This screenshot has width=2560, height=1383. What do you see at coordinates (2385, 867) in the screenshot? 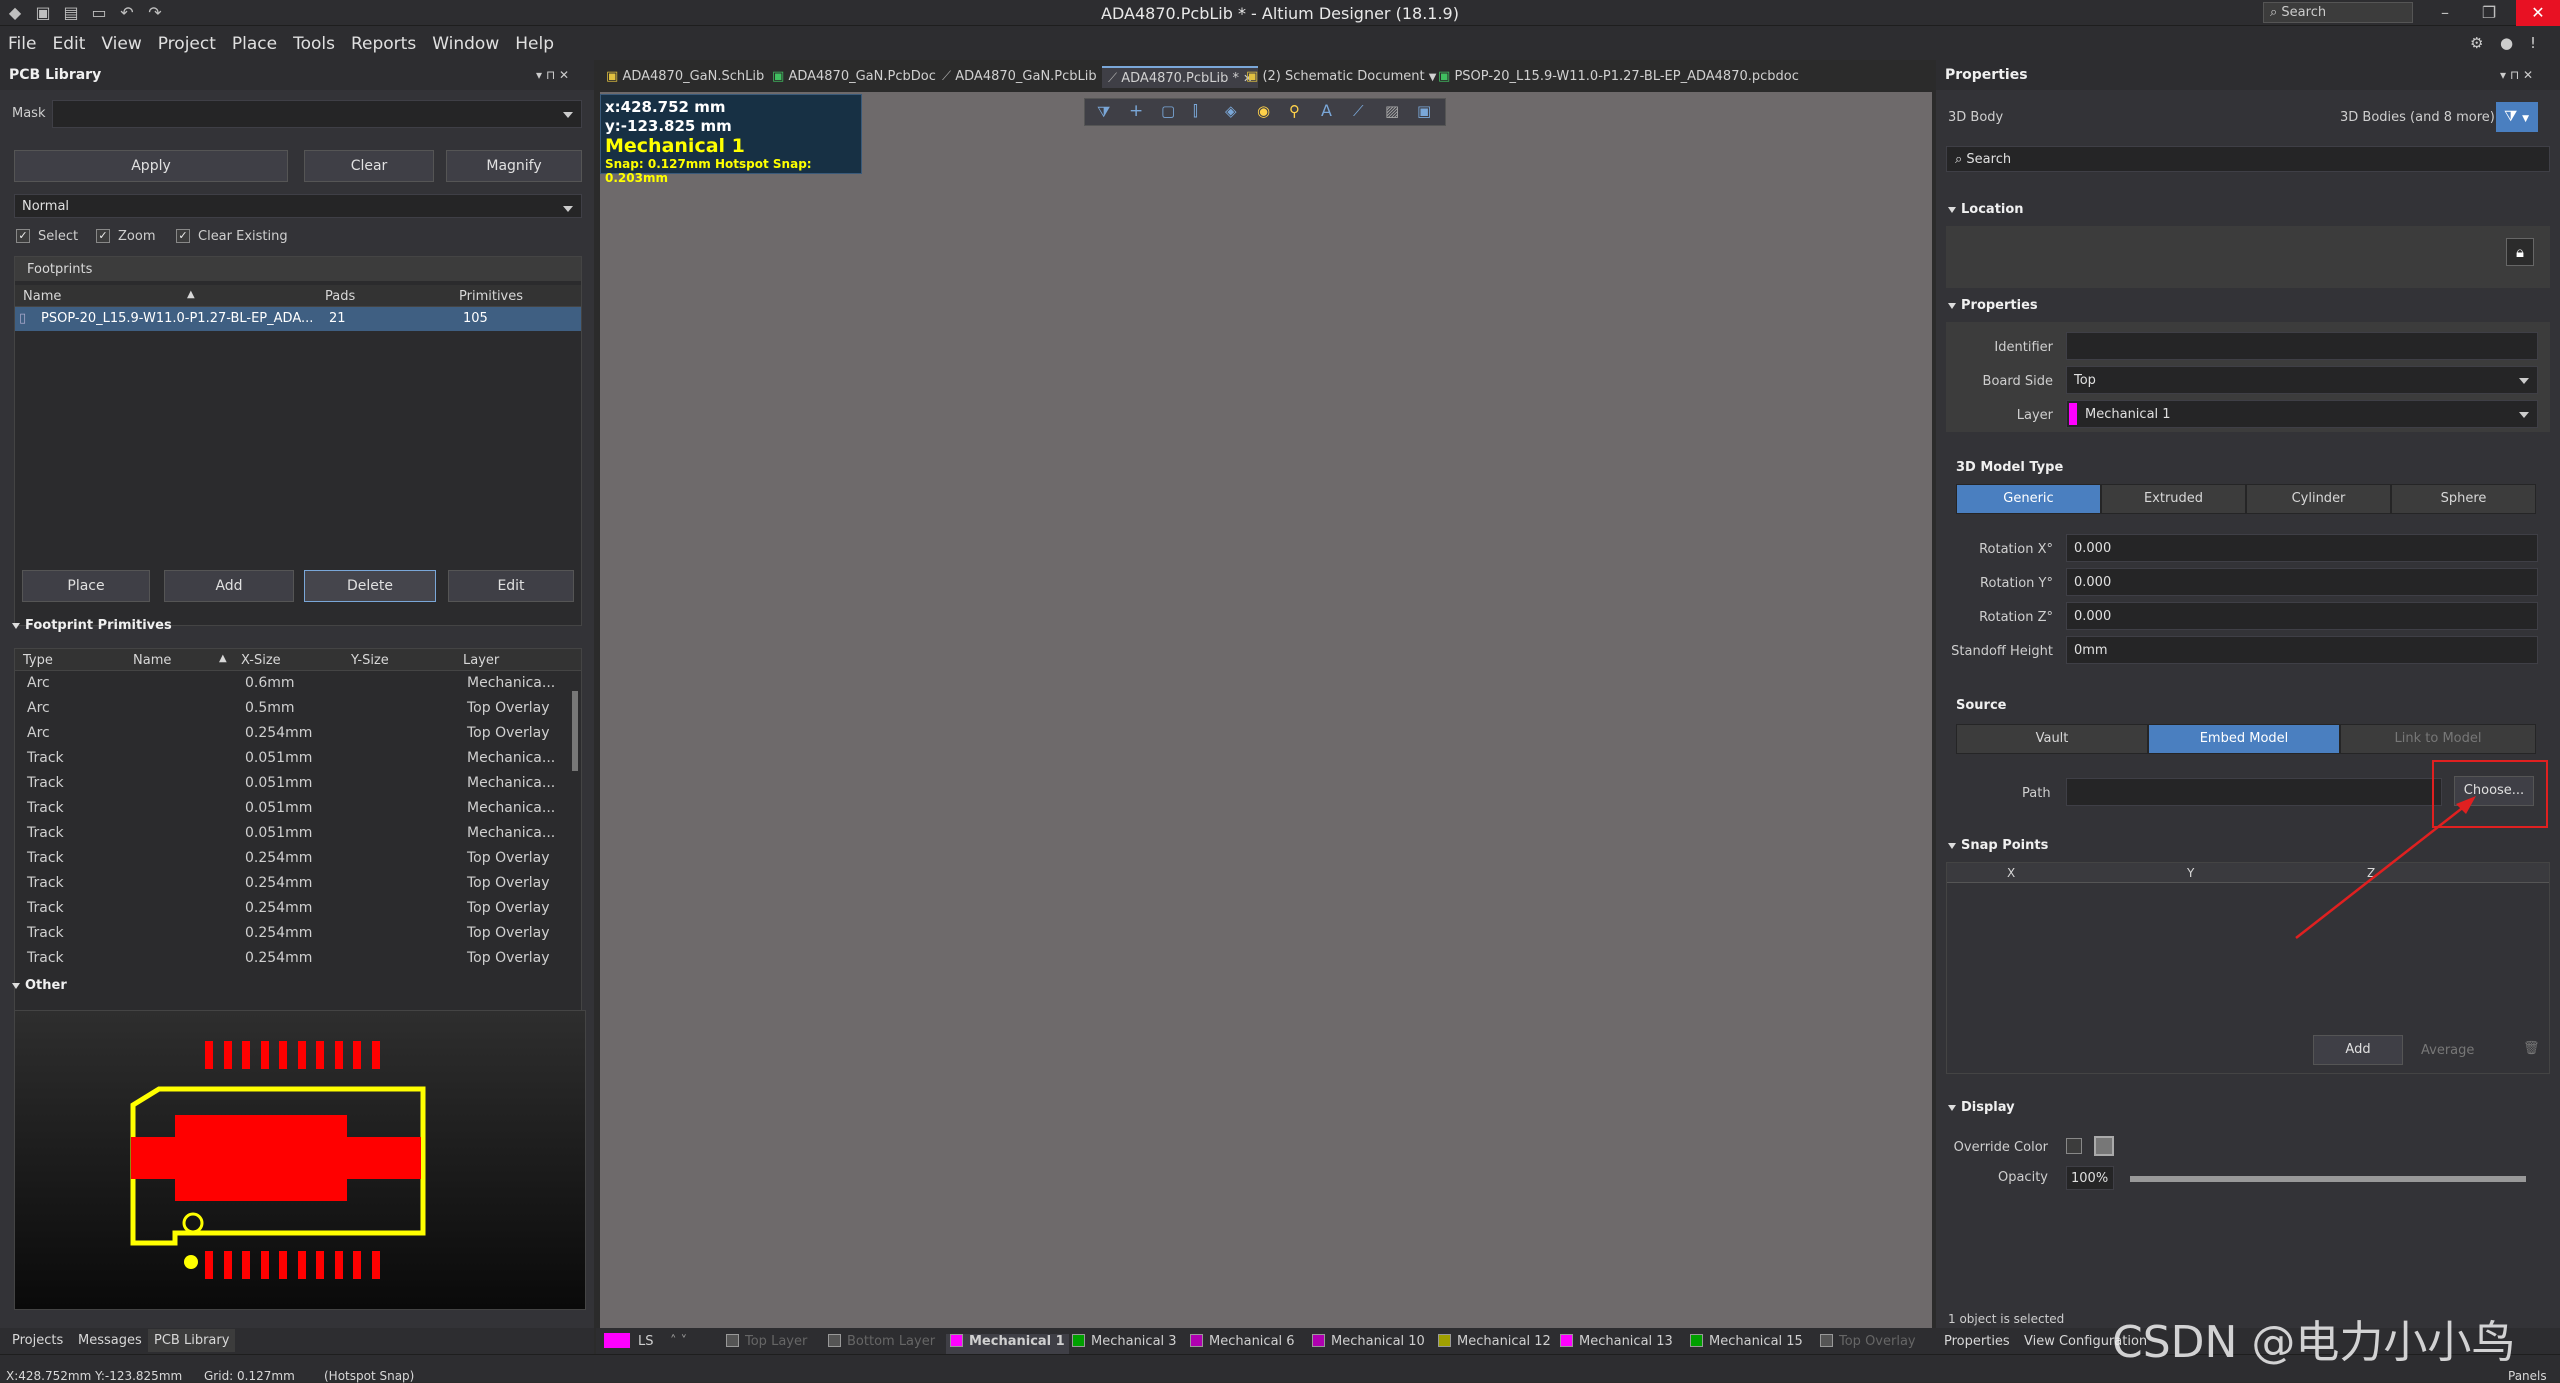
I see `annotation-arrow` at bounding box center [2385, 867].